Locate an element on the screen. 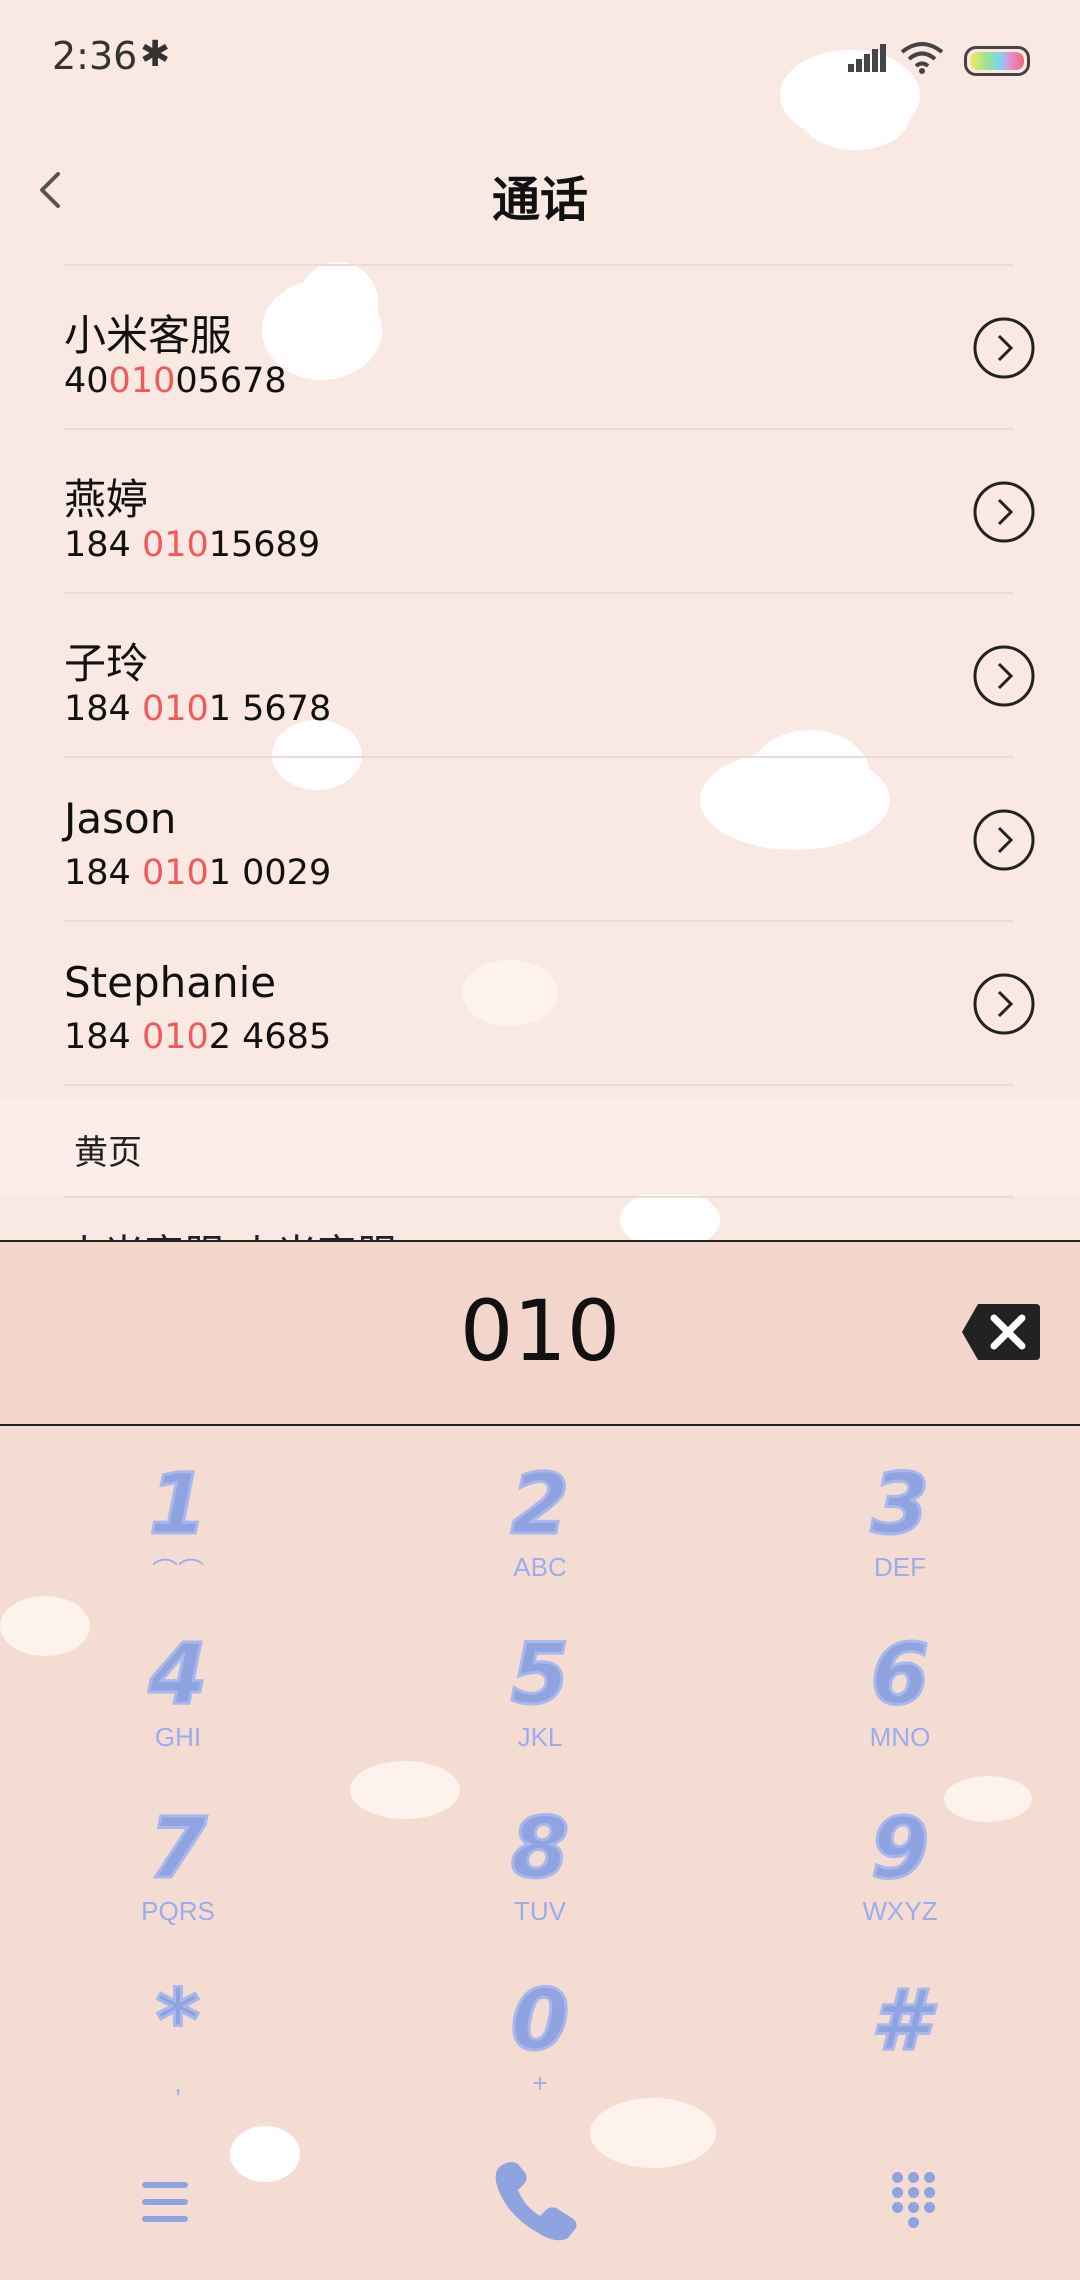 The height and width of the screenshot is (2280, 1080). contact-number: 184 0101 0029 is located at coordinates (198, 873).